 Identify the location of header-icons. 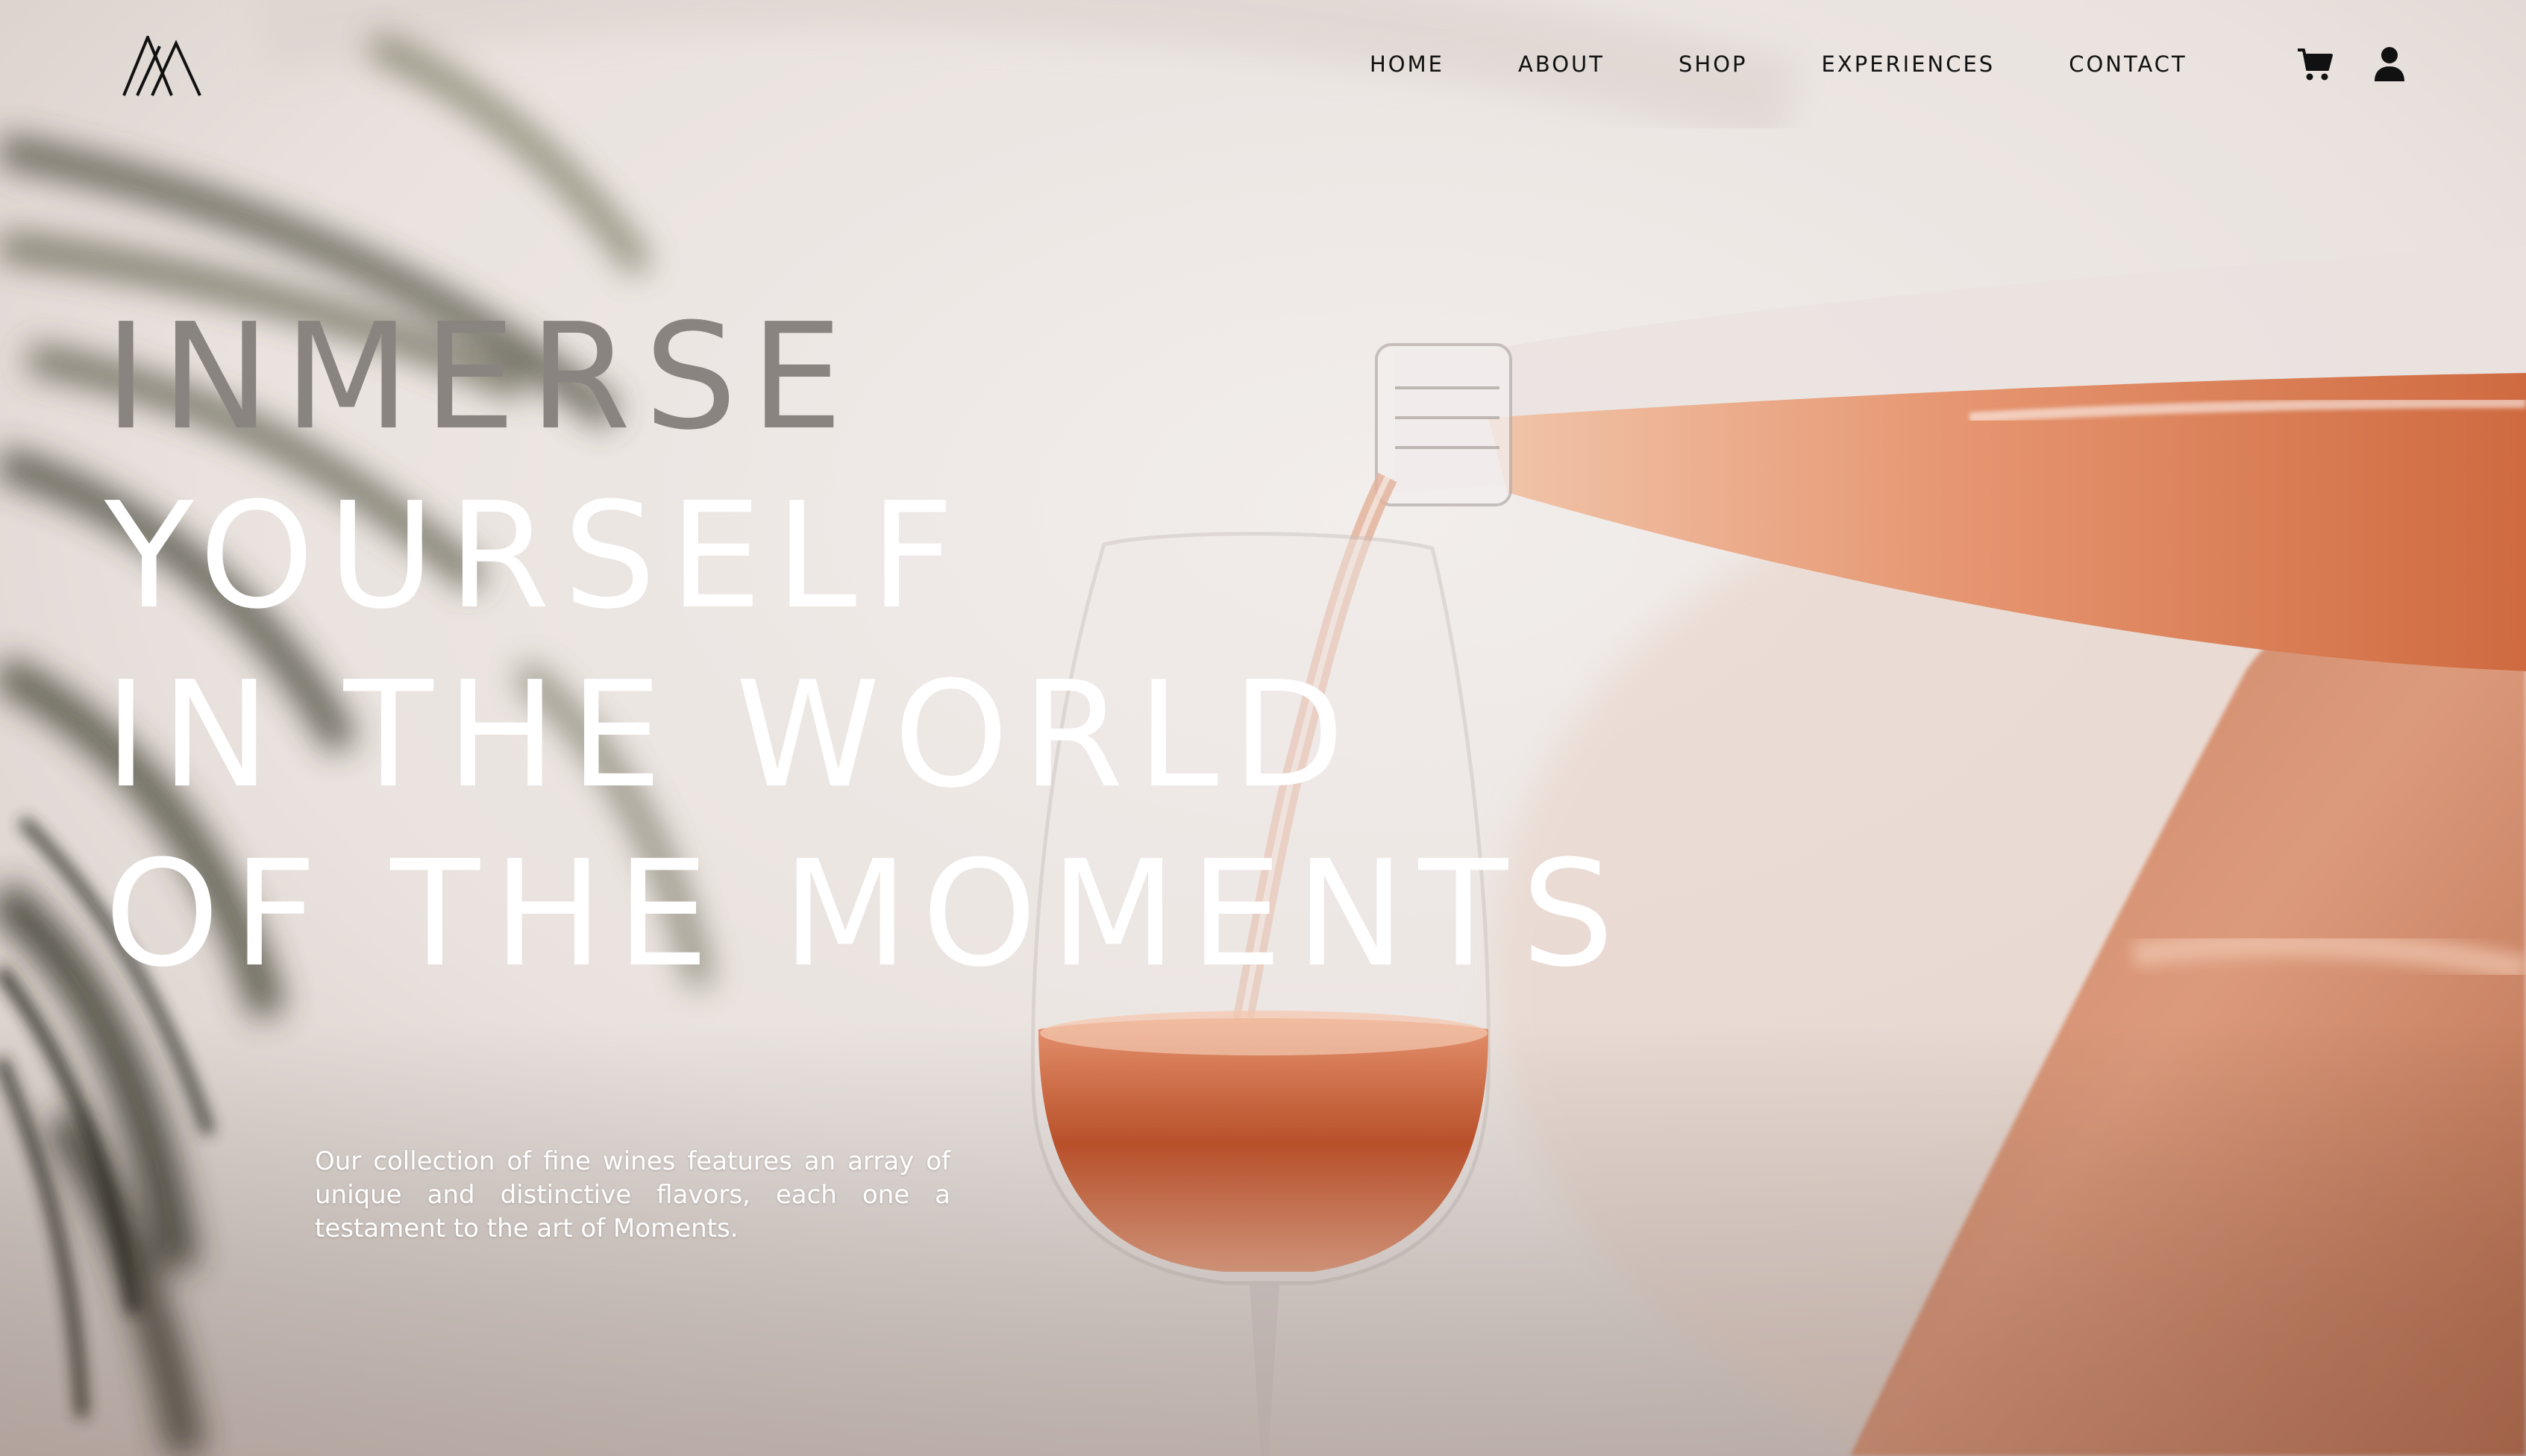
(2352, 64).